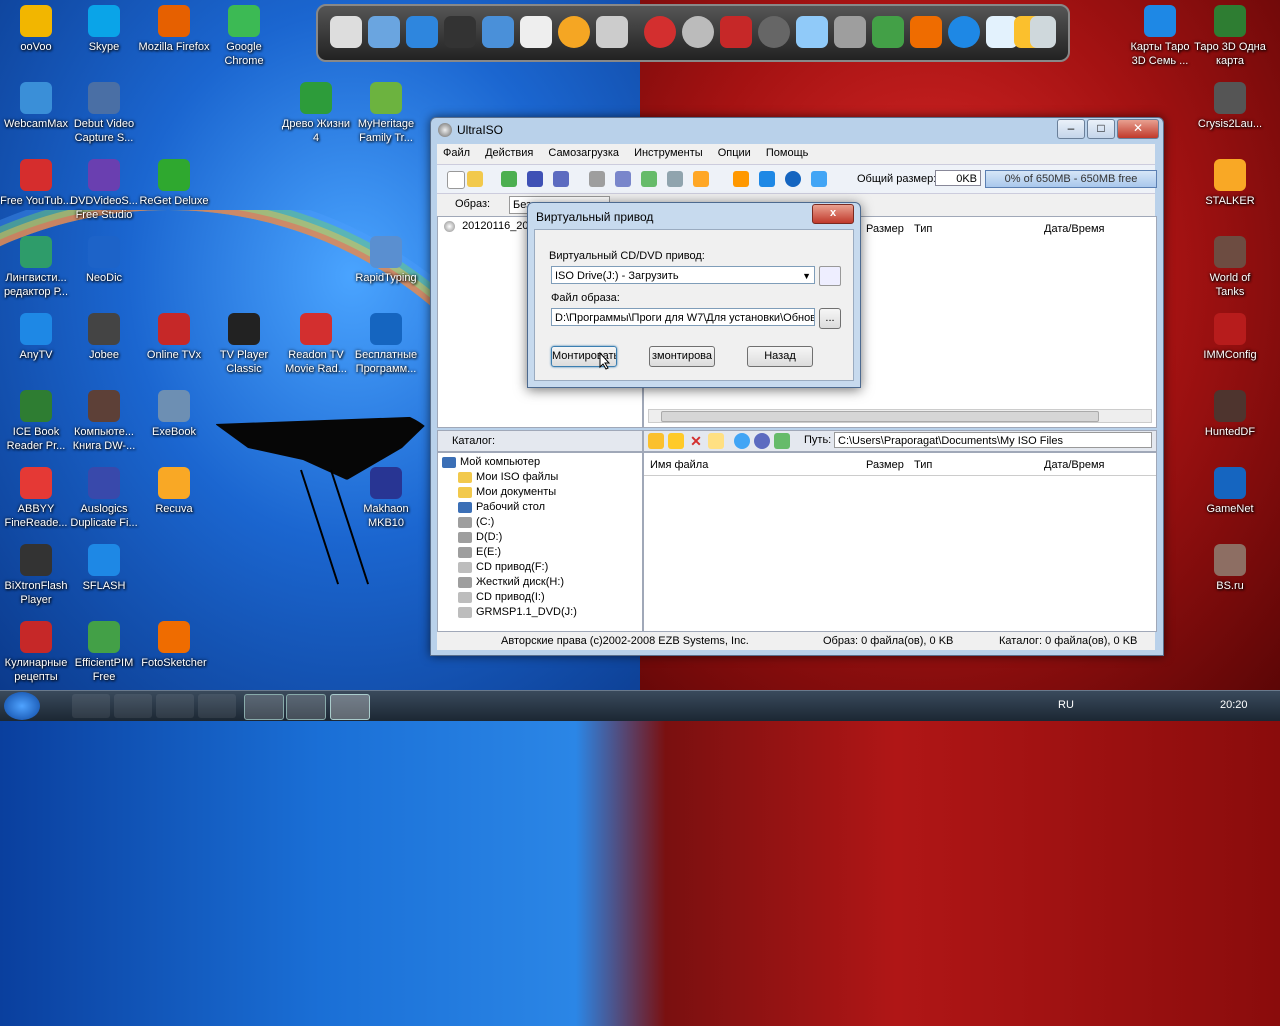 This screenshot has height=1026, width=1280. Describe the element at coordinates (574, 32) in the screenshot. I see `dock-avast-icon` at that location.